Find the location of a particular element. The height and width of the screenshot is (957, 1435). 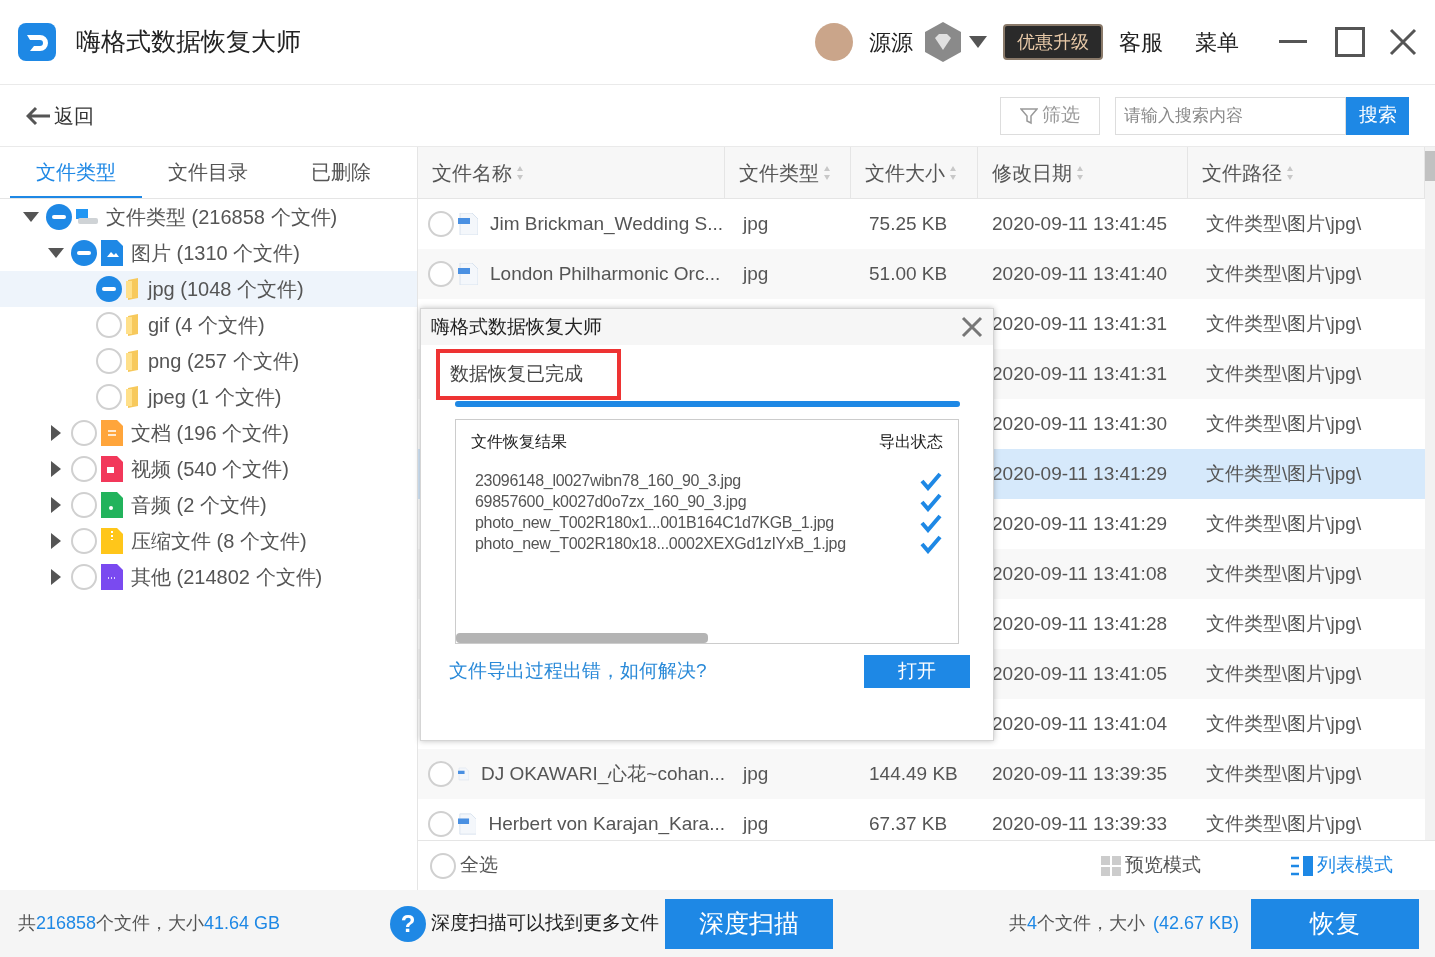

table-row: London Philharmonic Orc... jpg 51.00 KB 2020-09-11 13:41:40 文件类型\图片\jpg\ is located at coordinates (921, 274).